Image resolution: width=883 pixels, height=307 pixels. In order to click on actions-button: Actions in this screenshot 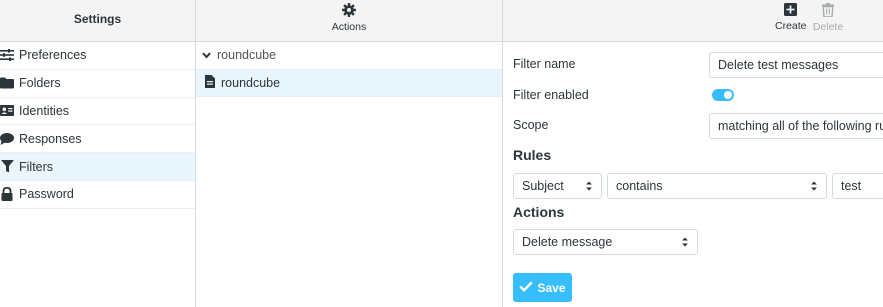, I will do `click(349, 18)`.